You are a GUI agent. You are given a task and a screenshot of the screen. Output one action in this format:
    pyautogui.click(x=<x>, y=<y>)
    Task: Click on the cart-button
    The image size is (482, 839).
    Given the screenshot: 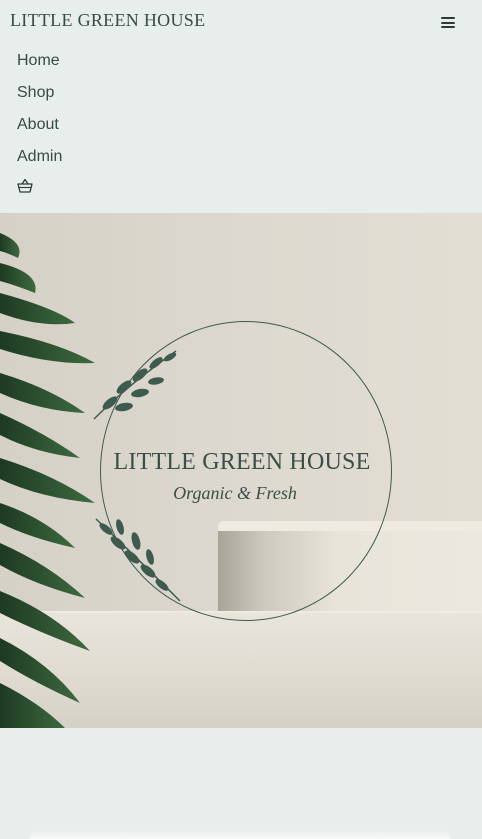 What is the action you would take?
    pyautogui.click(x=25, y=186)
    